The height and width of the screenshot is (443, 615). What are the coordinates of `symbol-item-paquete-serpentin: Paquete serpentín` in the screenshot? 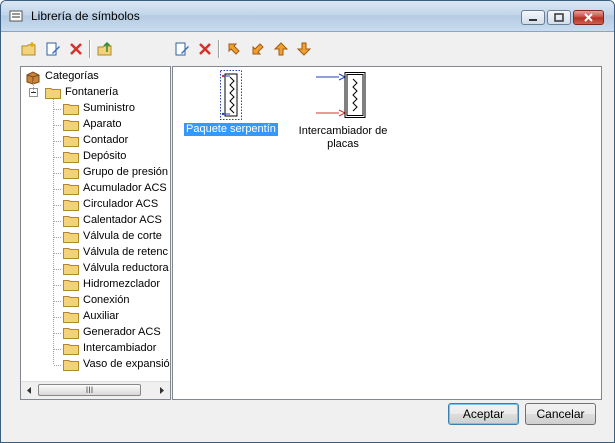 It's located at (231, 103).